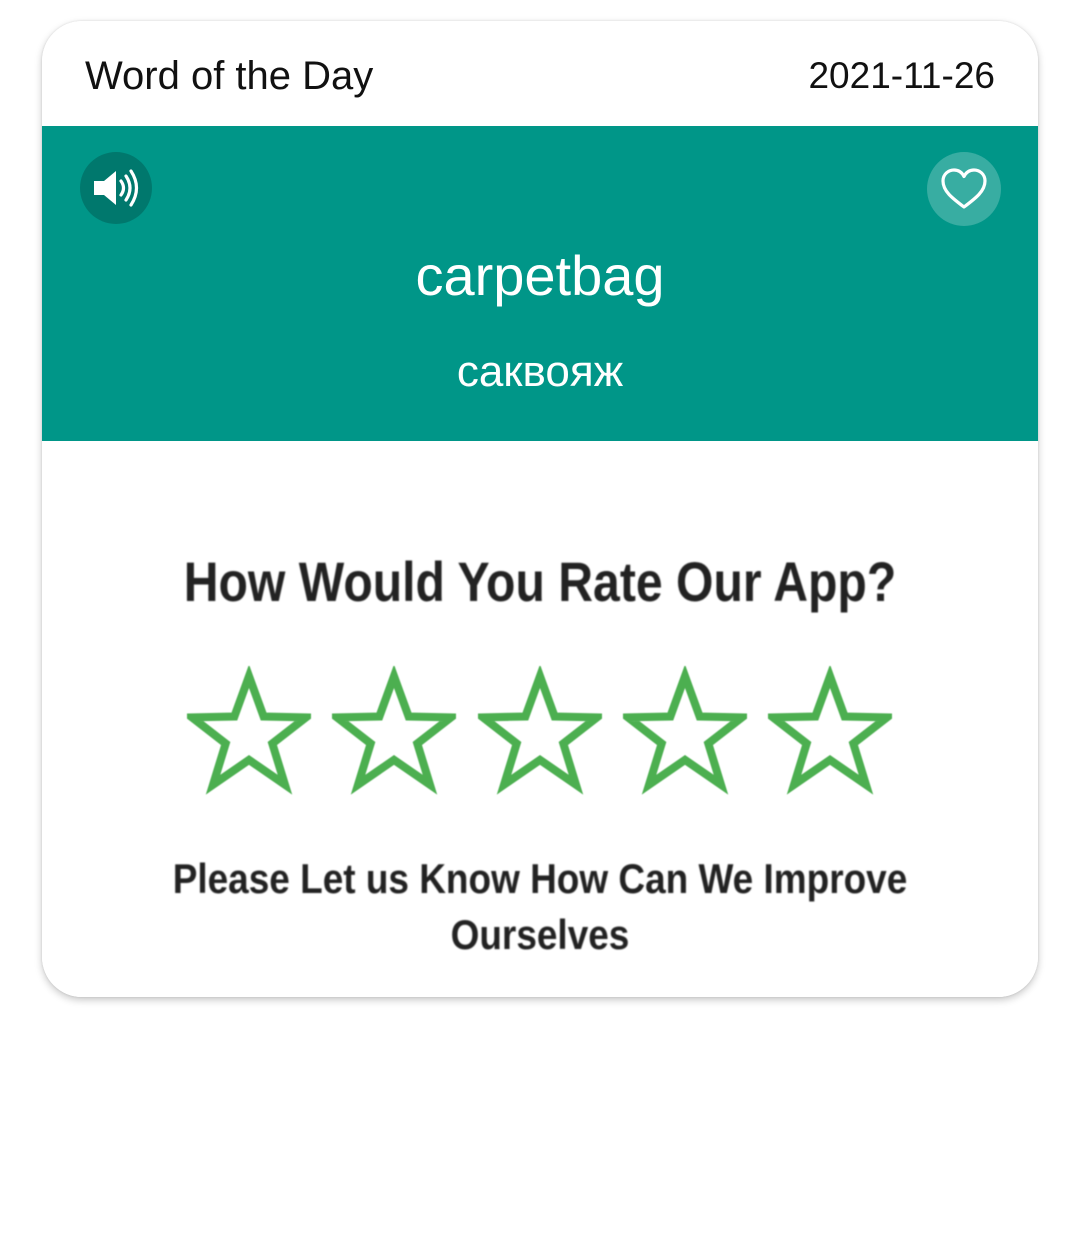 The width and height of the screenshot is (1080, 1258). I want to click on favorite-button, so click(964, 189).